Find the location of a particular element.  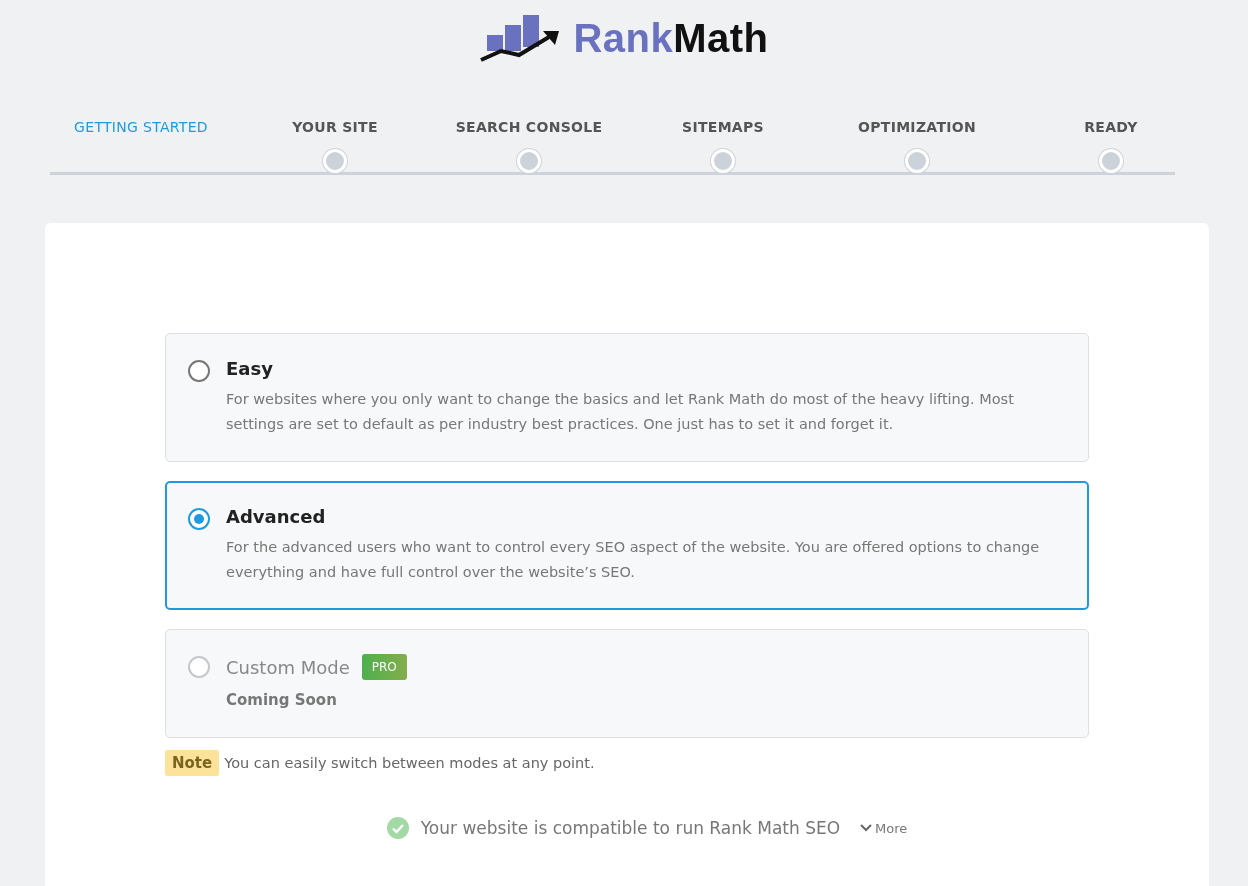

mode-option is located at coordinates (627, 397).